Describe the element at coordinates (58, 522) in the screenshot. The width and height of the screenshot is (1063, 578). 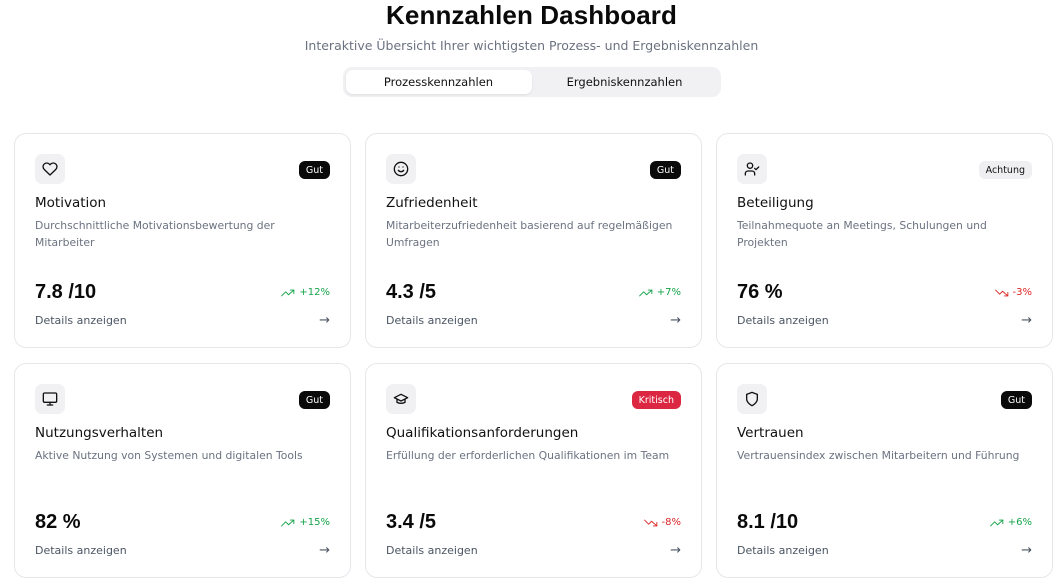
I see `kpi-value: 82 %` at that location.